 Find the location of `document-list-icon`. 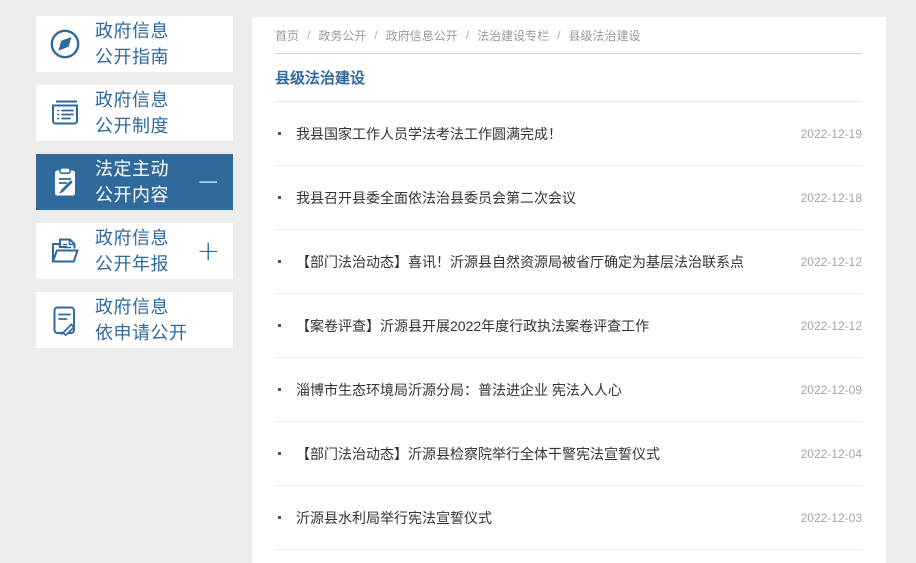

document-list-icon is located at coordinates (65, 113).